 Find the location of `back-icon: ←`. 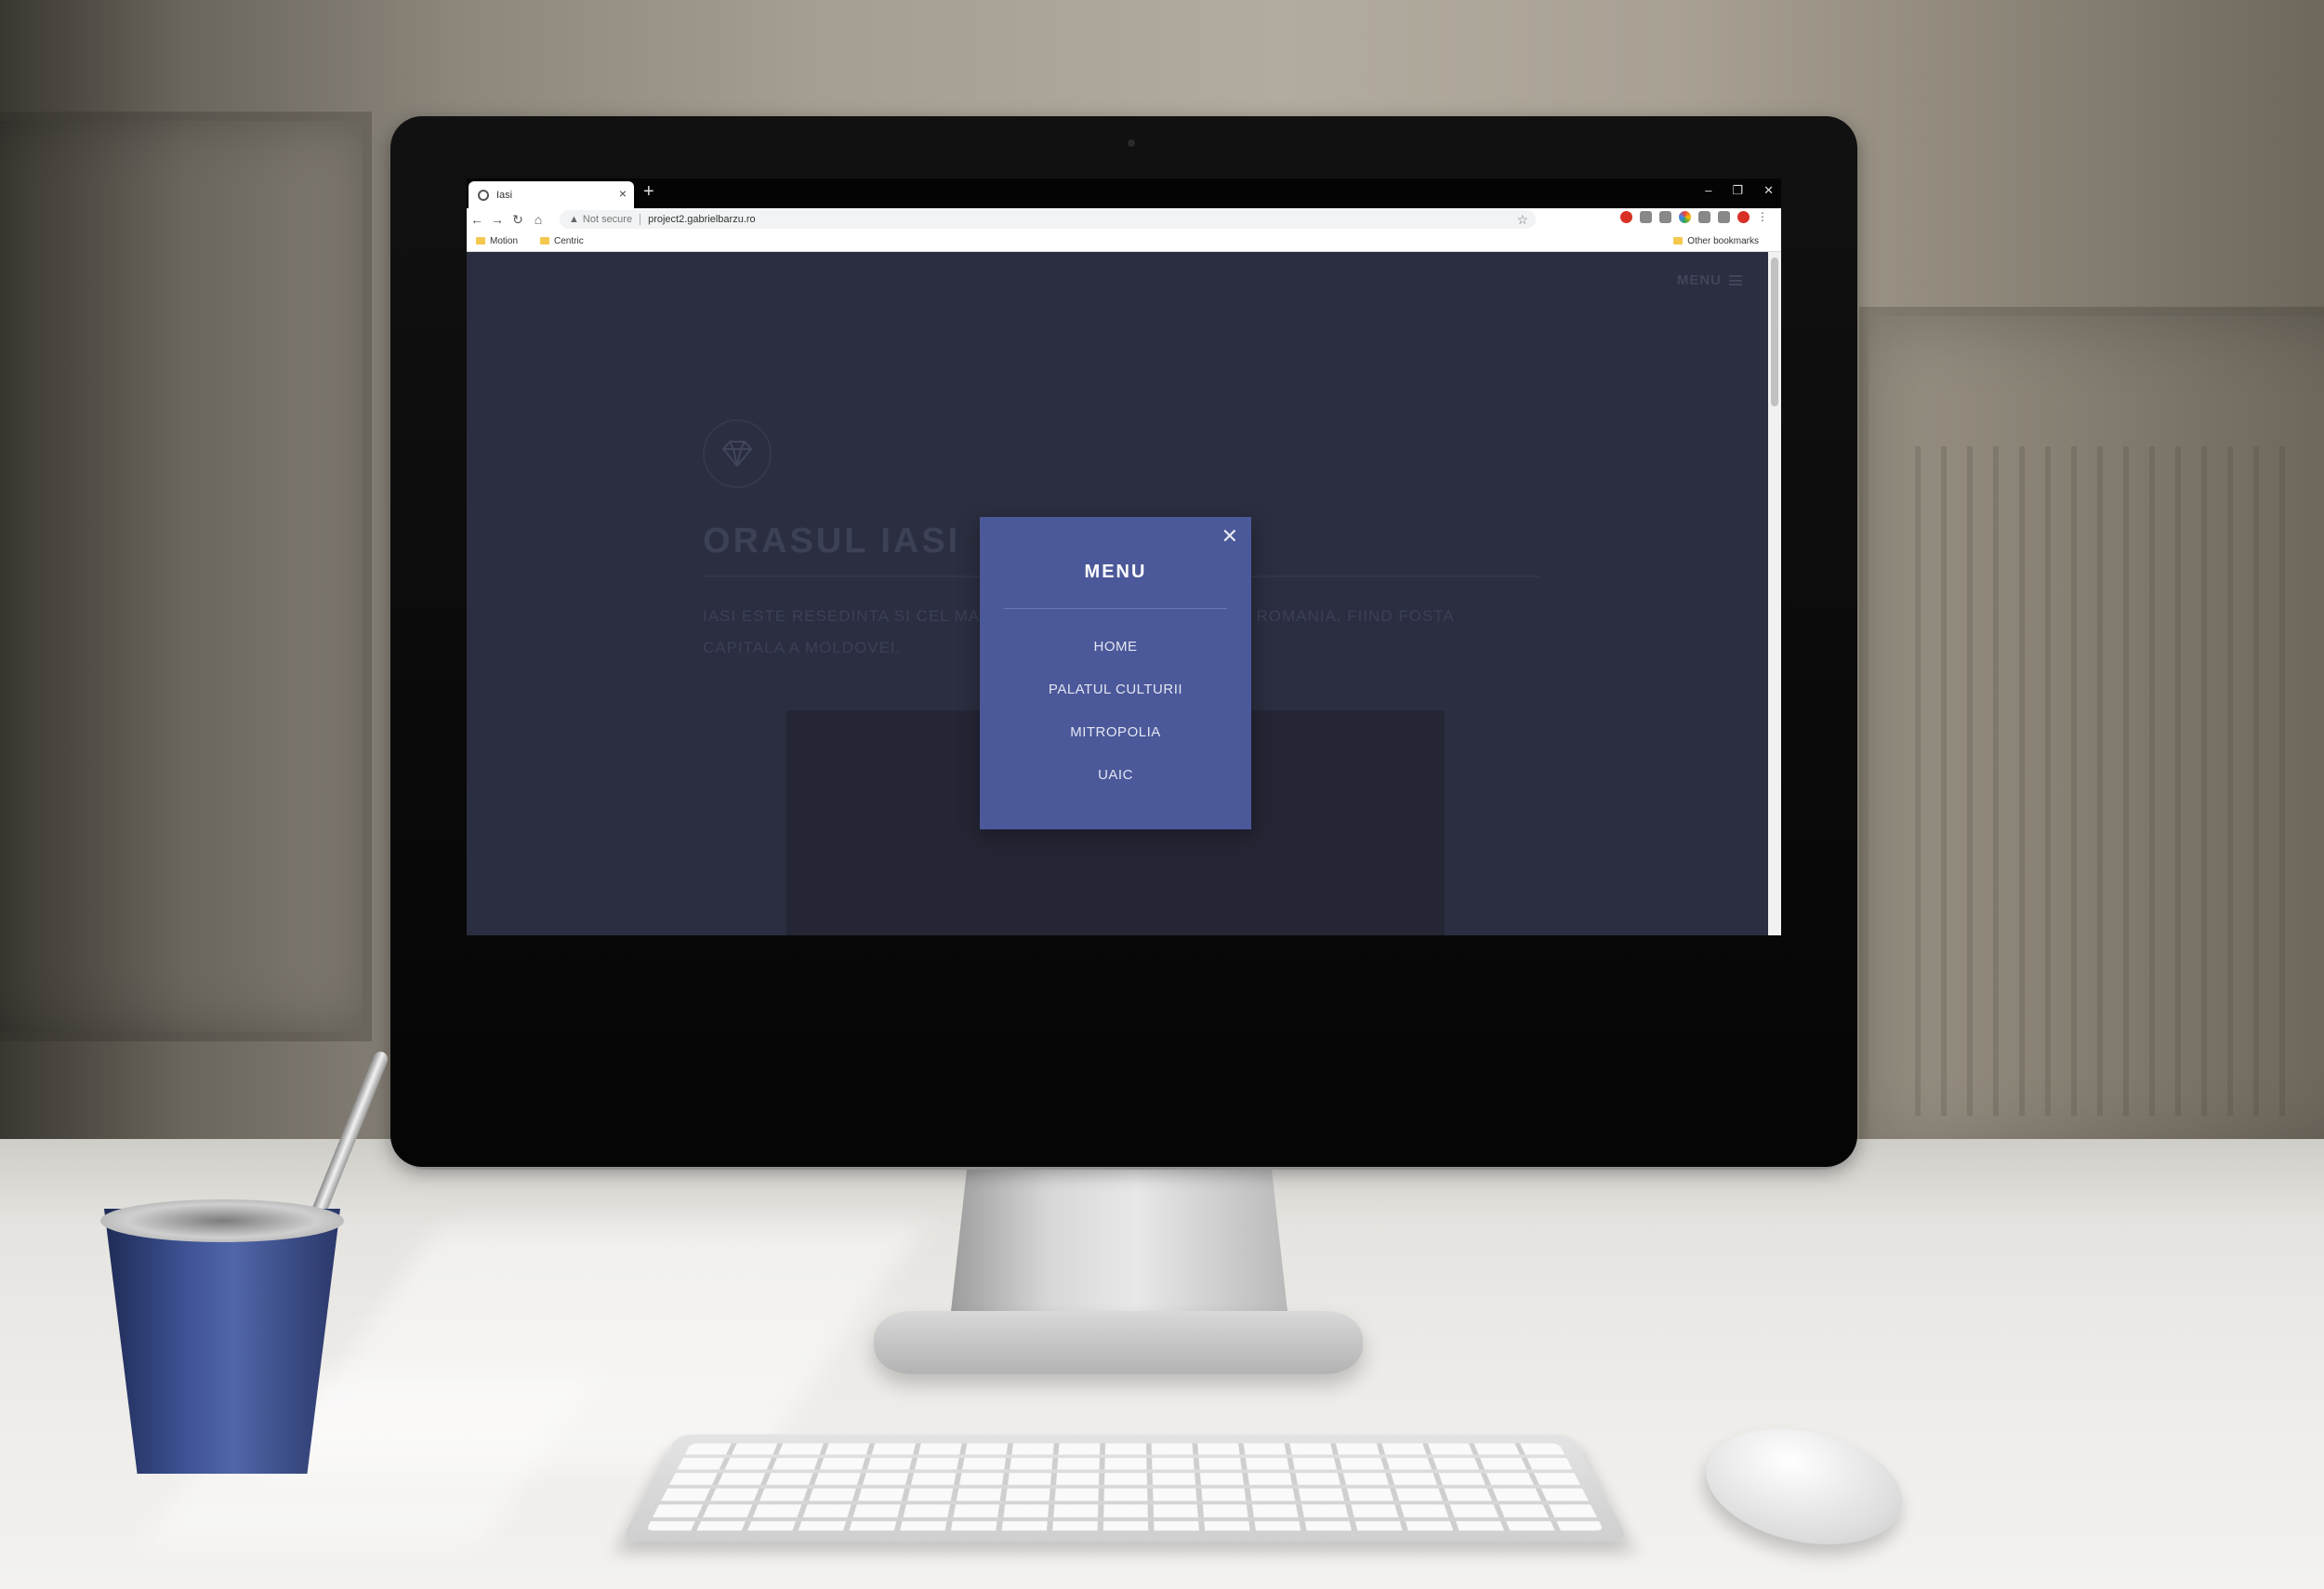

back-icon: ← is located at coordinates (477, 219).